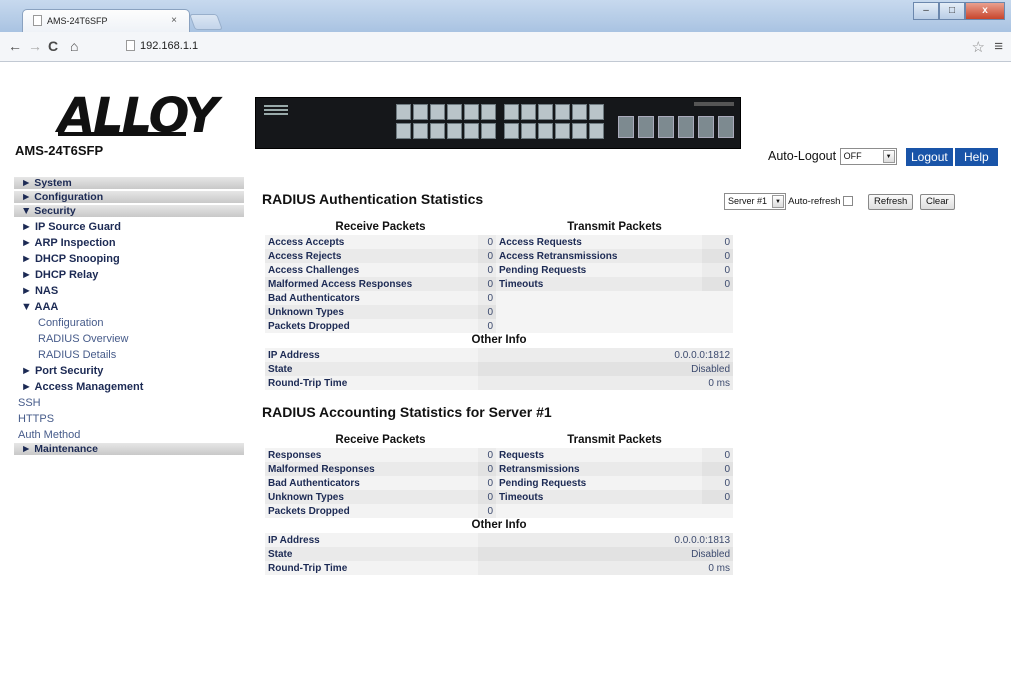  I want to click on stat-label: Access Accepts, so click(371, 242).